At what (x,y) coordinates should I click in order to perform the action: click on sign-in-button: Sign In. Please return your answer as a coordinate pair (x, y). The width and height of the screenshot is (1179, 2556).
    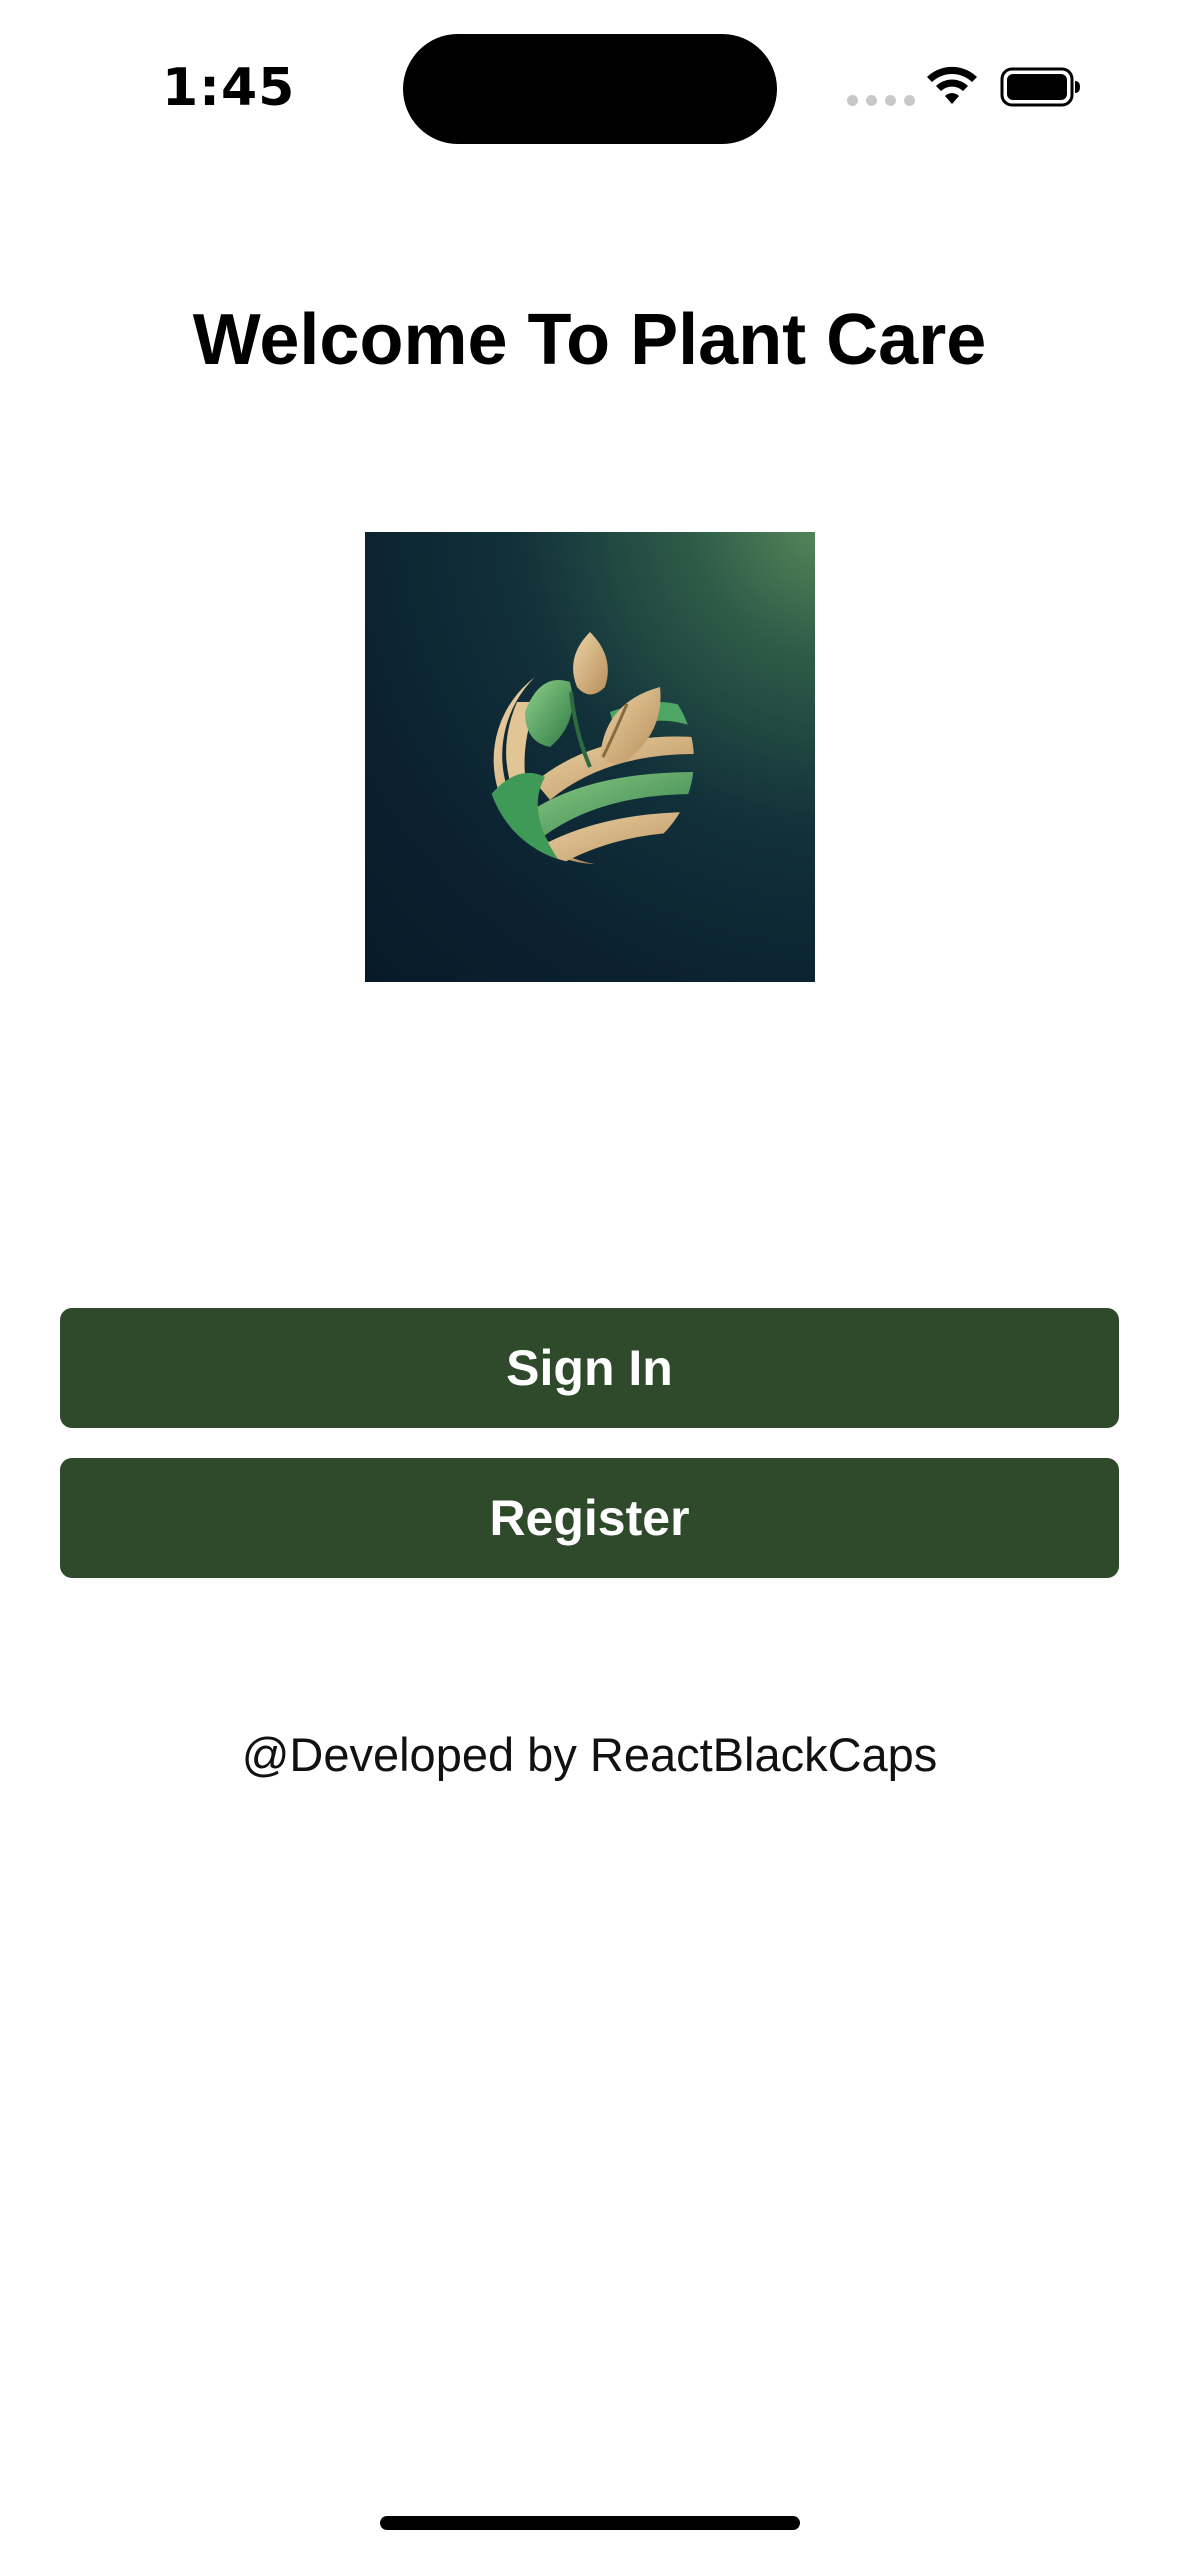
    Looking at the image, I should click on (589, 1368).